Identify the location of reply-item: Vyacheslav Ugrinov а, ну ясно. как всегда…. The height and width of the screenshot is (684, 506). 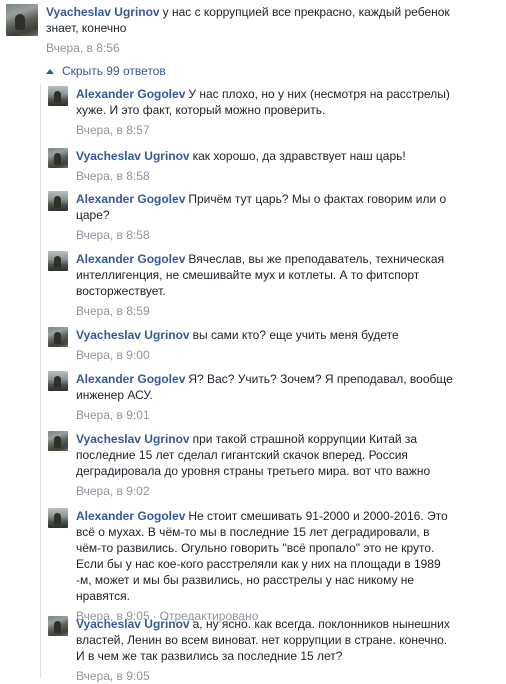
(253, 650).